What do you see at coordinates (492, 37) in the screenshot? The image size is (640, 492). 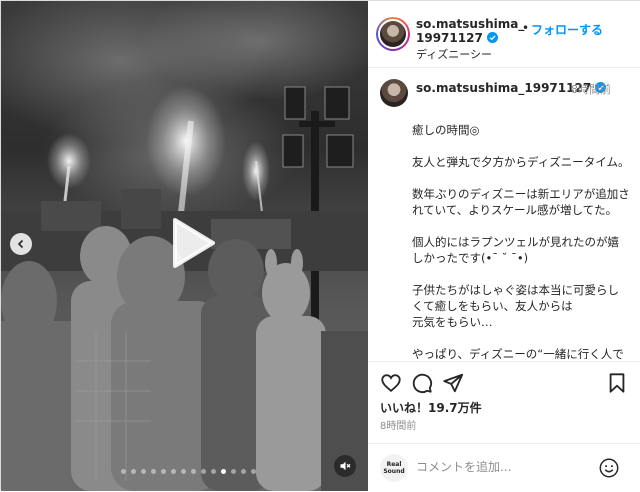 I see `verified-icon` at bounding box center [492, 37].